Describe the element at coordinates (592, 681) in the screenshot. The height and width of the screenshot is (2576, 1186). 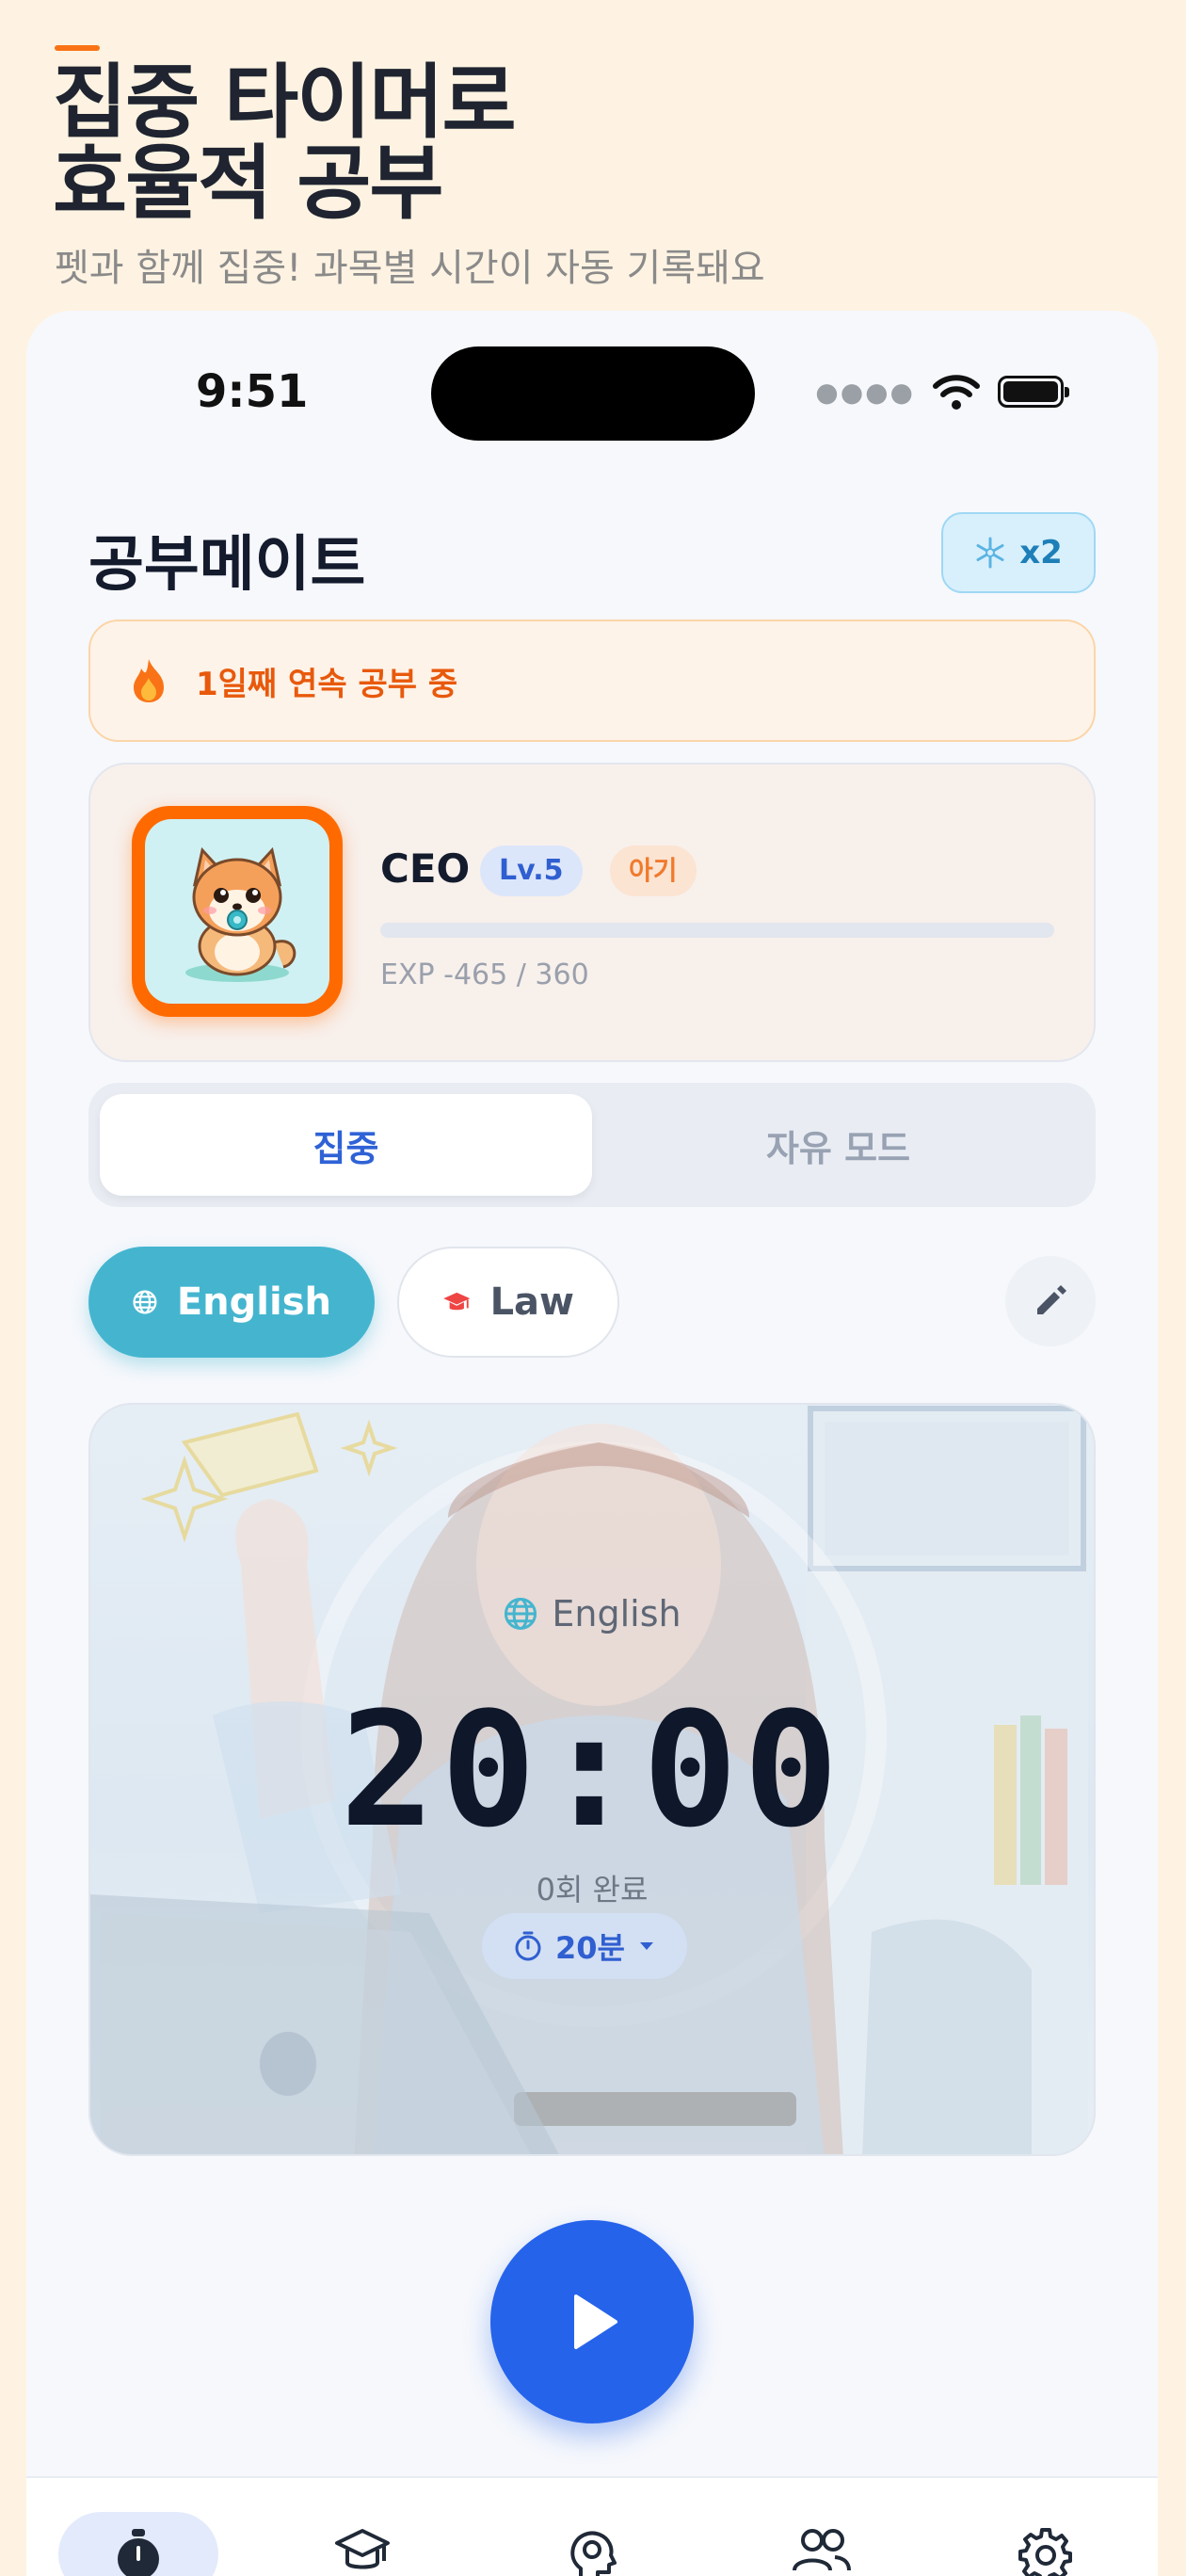
I see `streak-banner: 1일째 연속 공부 중` at that location.